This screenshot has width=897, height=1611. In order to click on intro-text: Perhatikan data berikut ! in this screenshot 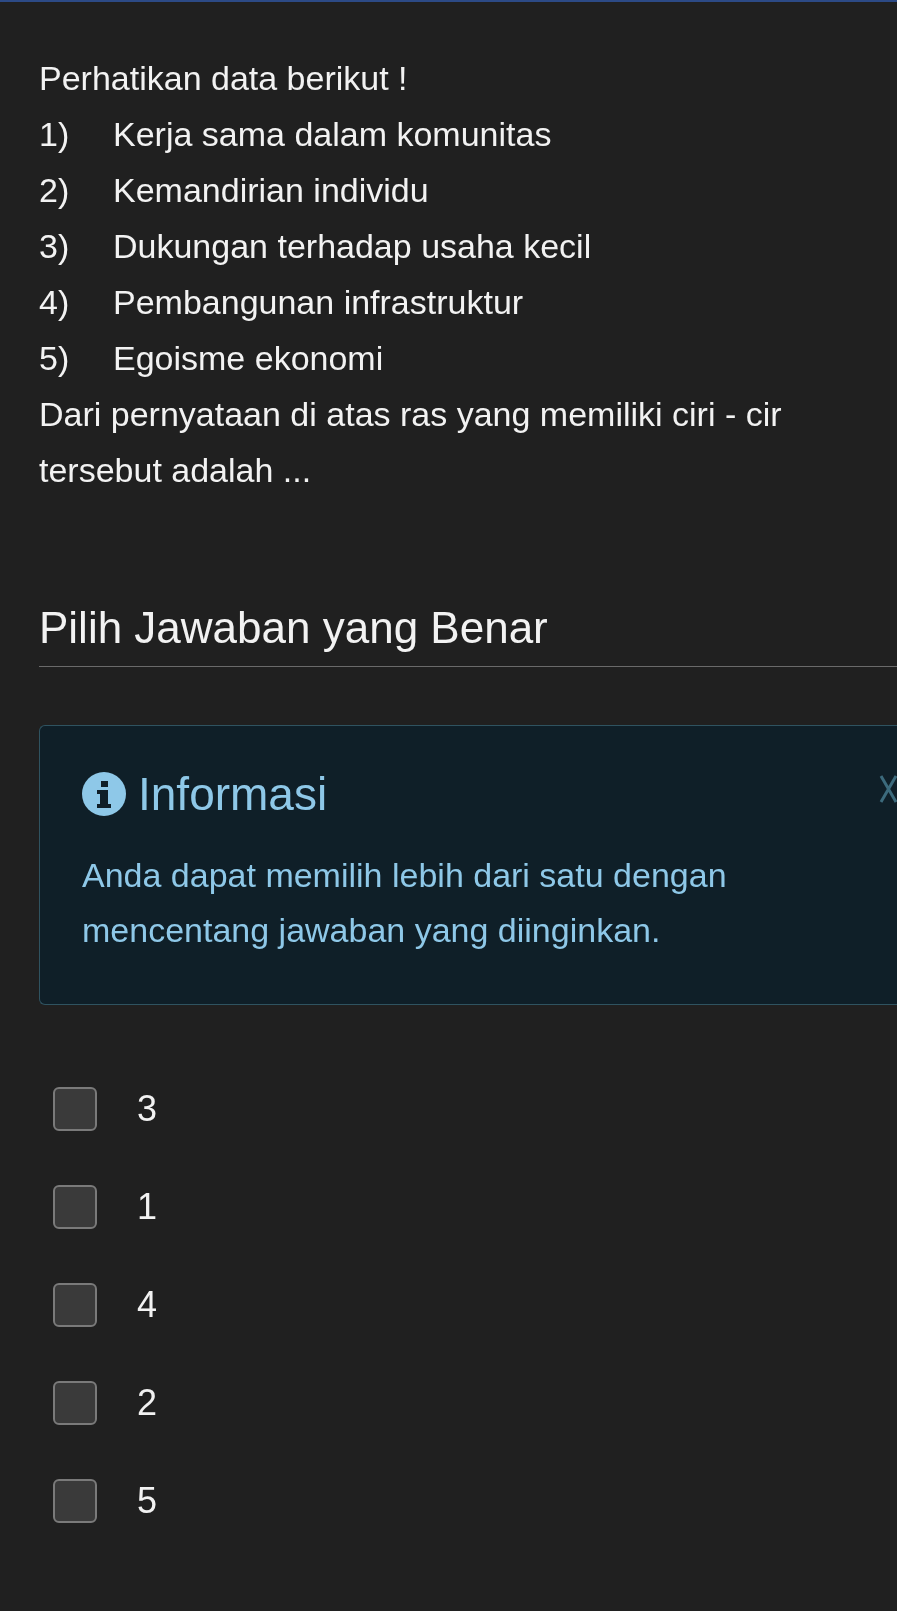, I will do `click(224, 78)`.